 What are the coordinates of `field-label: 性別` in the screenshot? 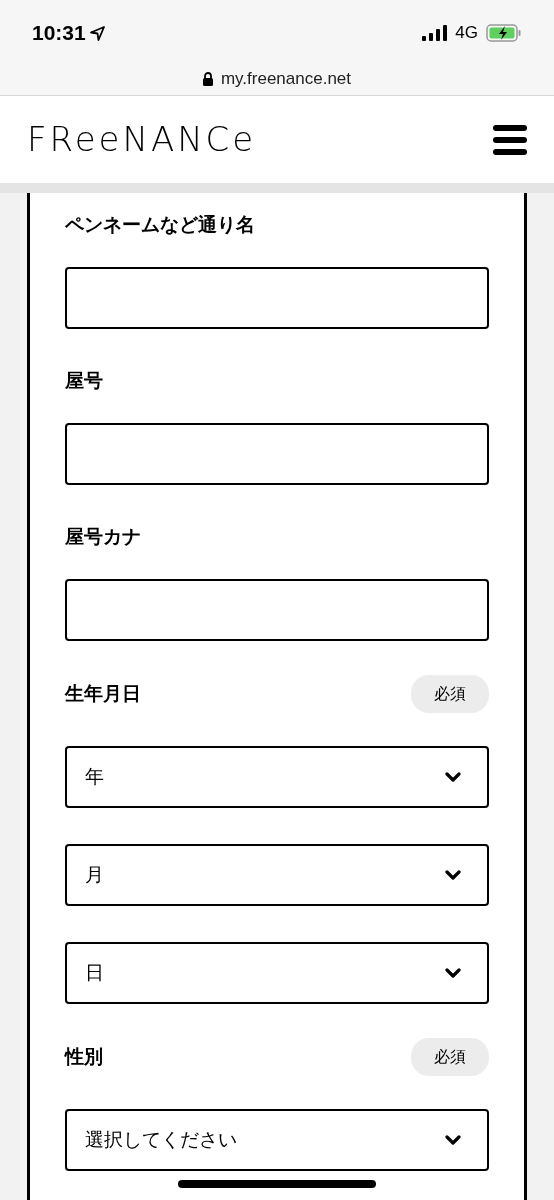 It's located at (84, 1056).